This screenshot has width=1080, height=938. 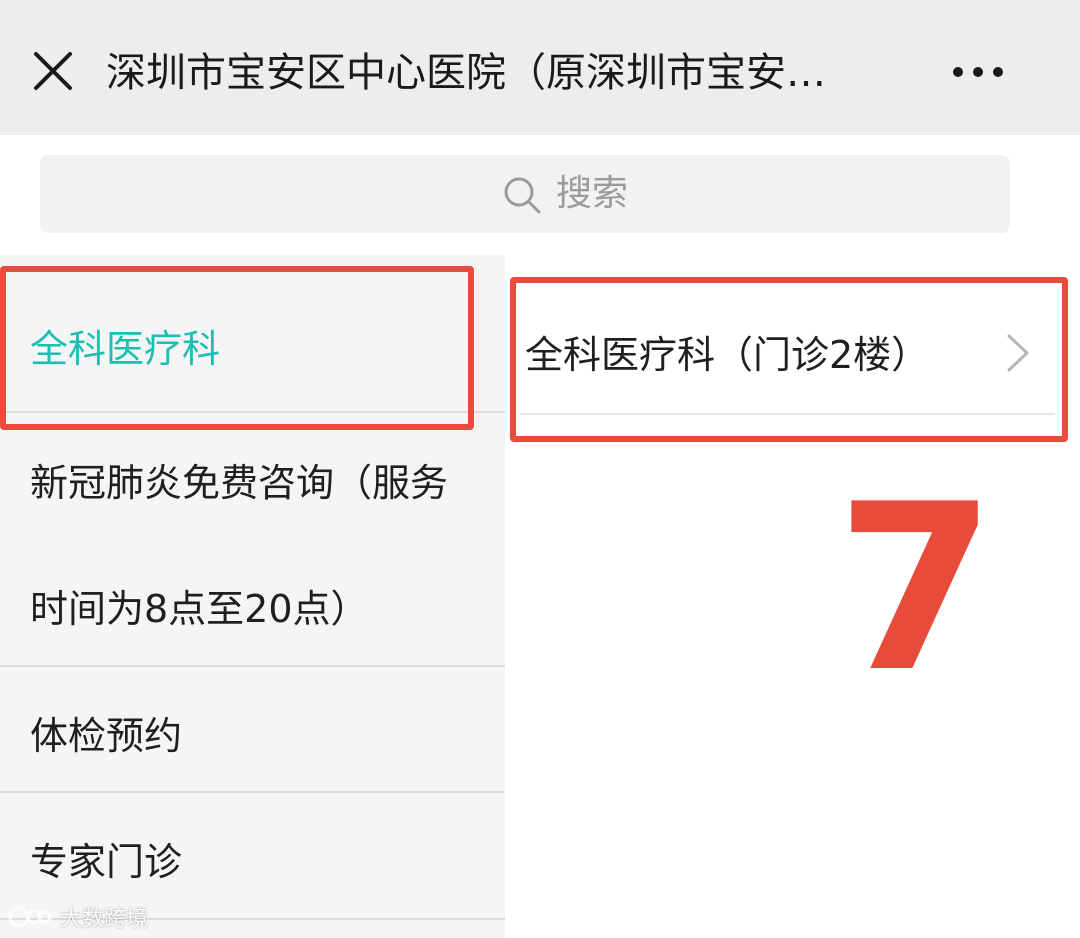 I want to click on annotation-highlight-sidebar, so click(x=237, y=348).